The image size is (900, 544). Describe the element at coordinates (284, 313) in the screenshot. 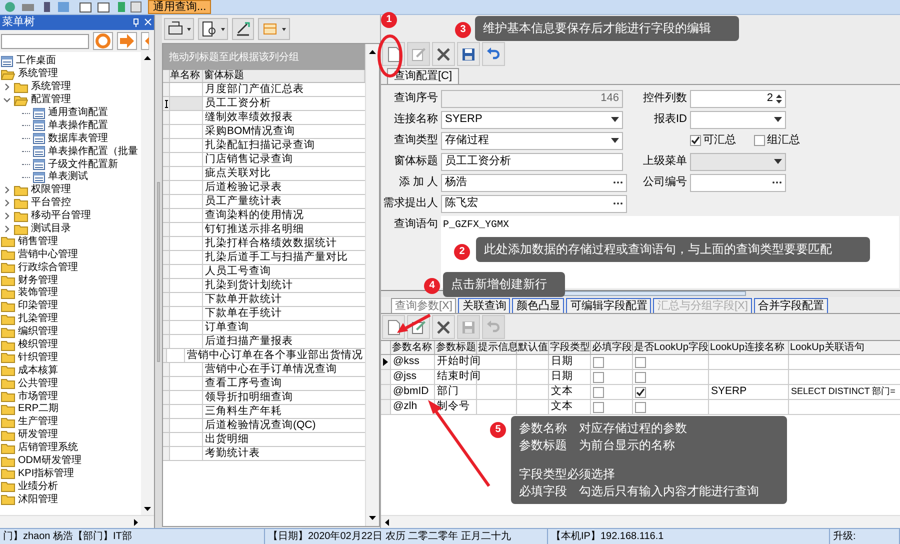

I see `table-cell: 下款单在手统计` at that location.